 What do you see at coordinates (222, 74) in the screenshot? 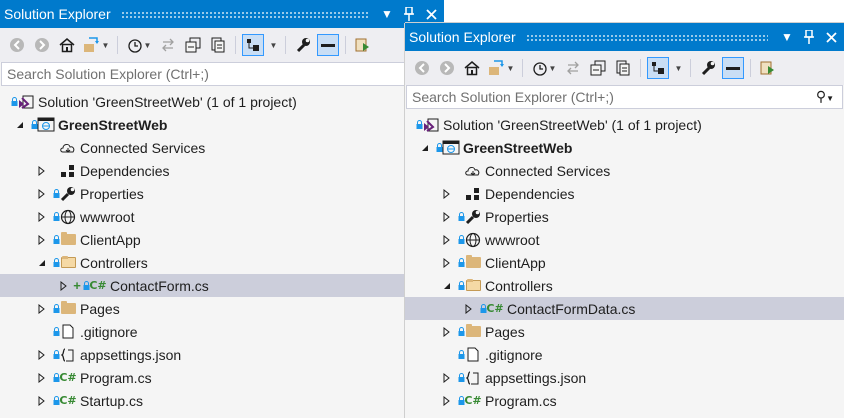
I see `search-input: Search Solution Explorer (Ctrl+;)` at bounding box center [222, 74].